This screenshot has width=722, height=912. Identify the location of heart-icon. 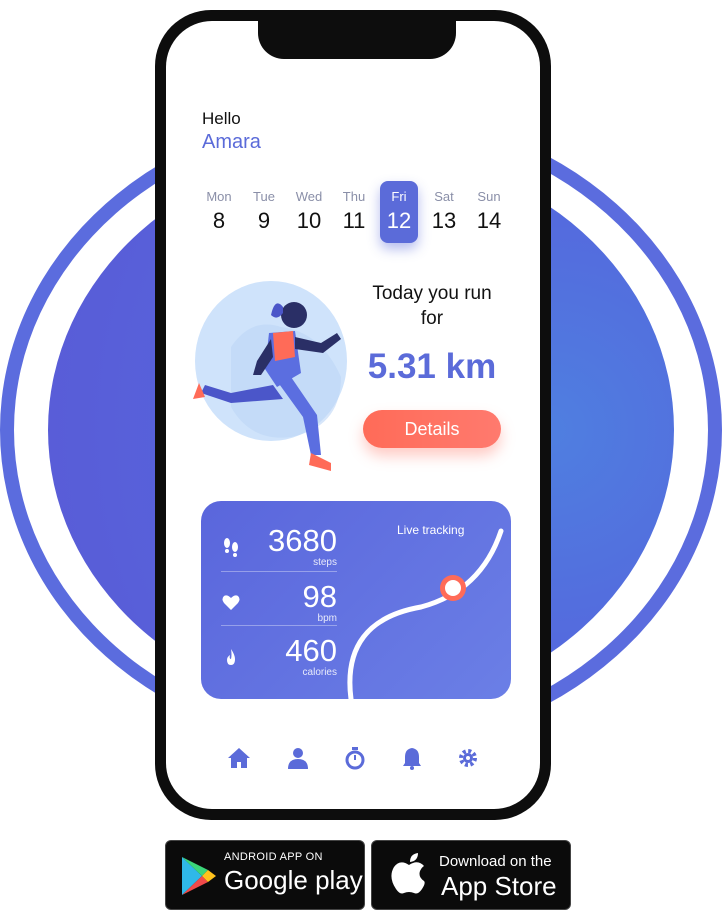
(231, 602).